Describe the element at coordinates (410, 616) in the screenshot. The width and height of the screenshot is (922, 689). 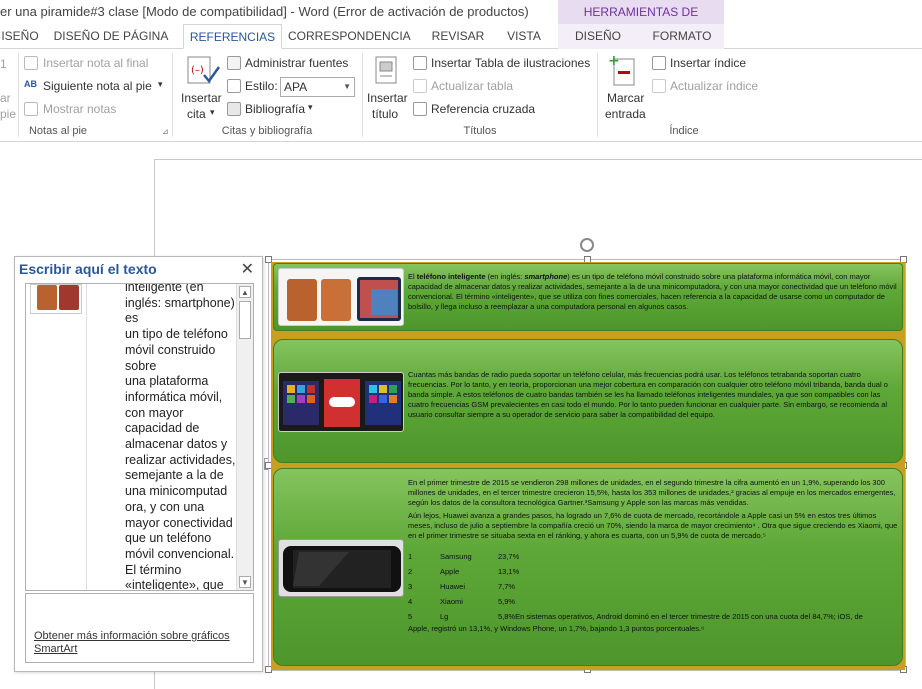
I see `rank-cell: 5` at that location.